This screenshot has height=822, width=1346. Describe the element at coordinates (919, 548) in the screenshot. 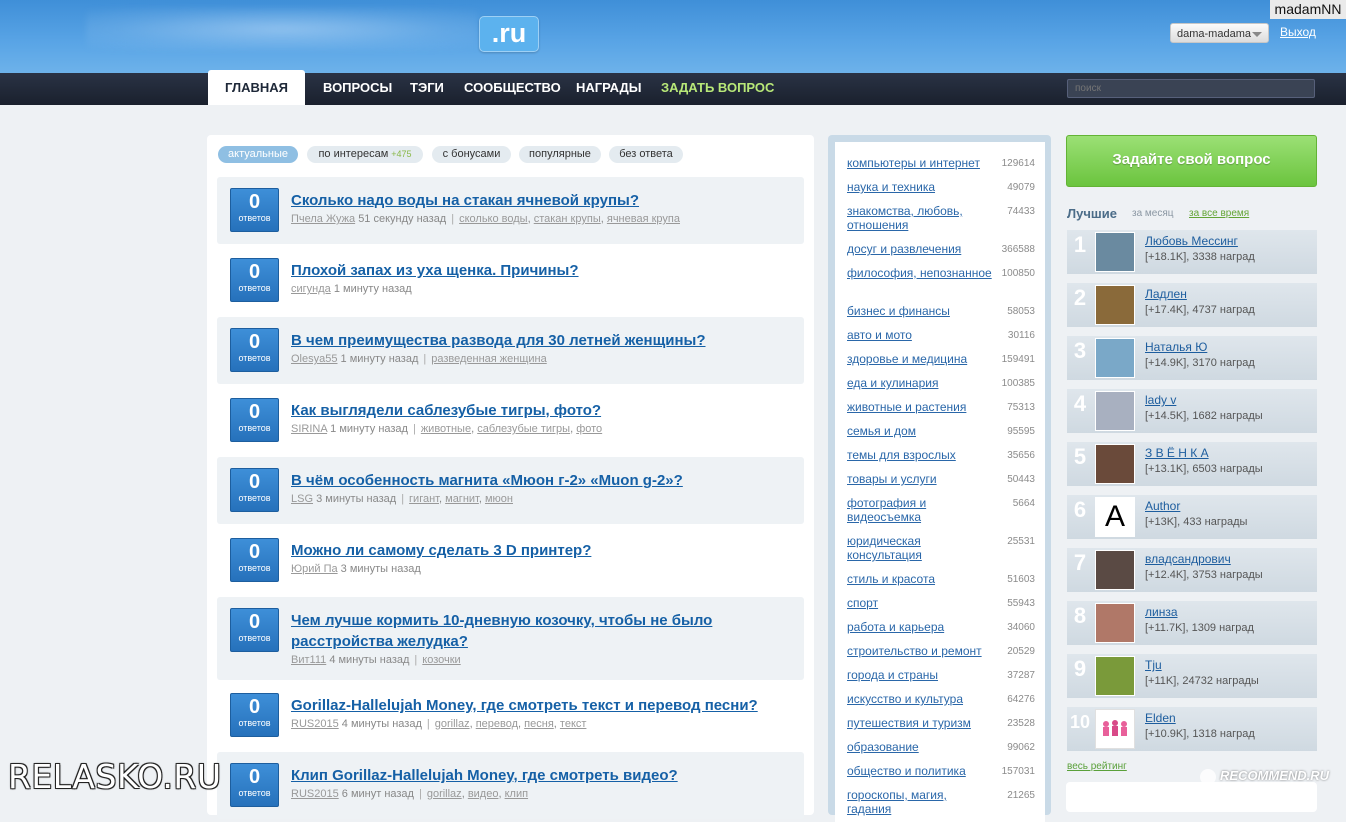

I see `category-link: юридическая консультация` at that location.